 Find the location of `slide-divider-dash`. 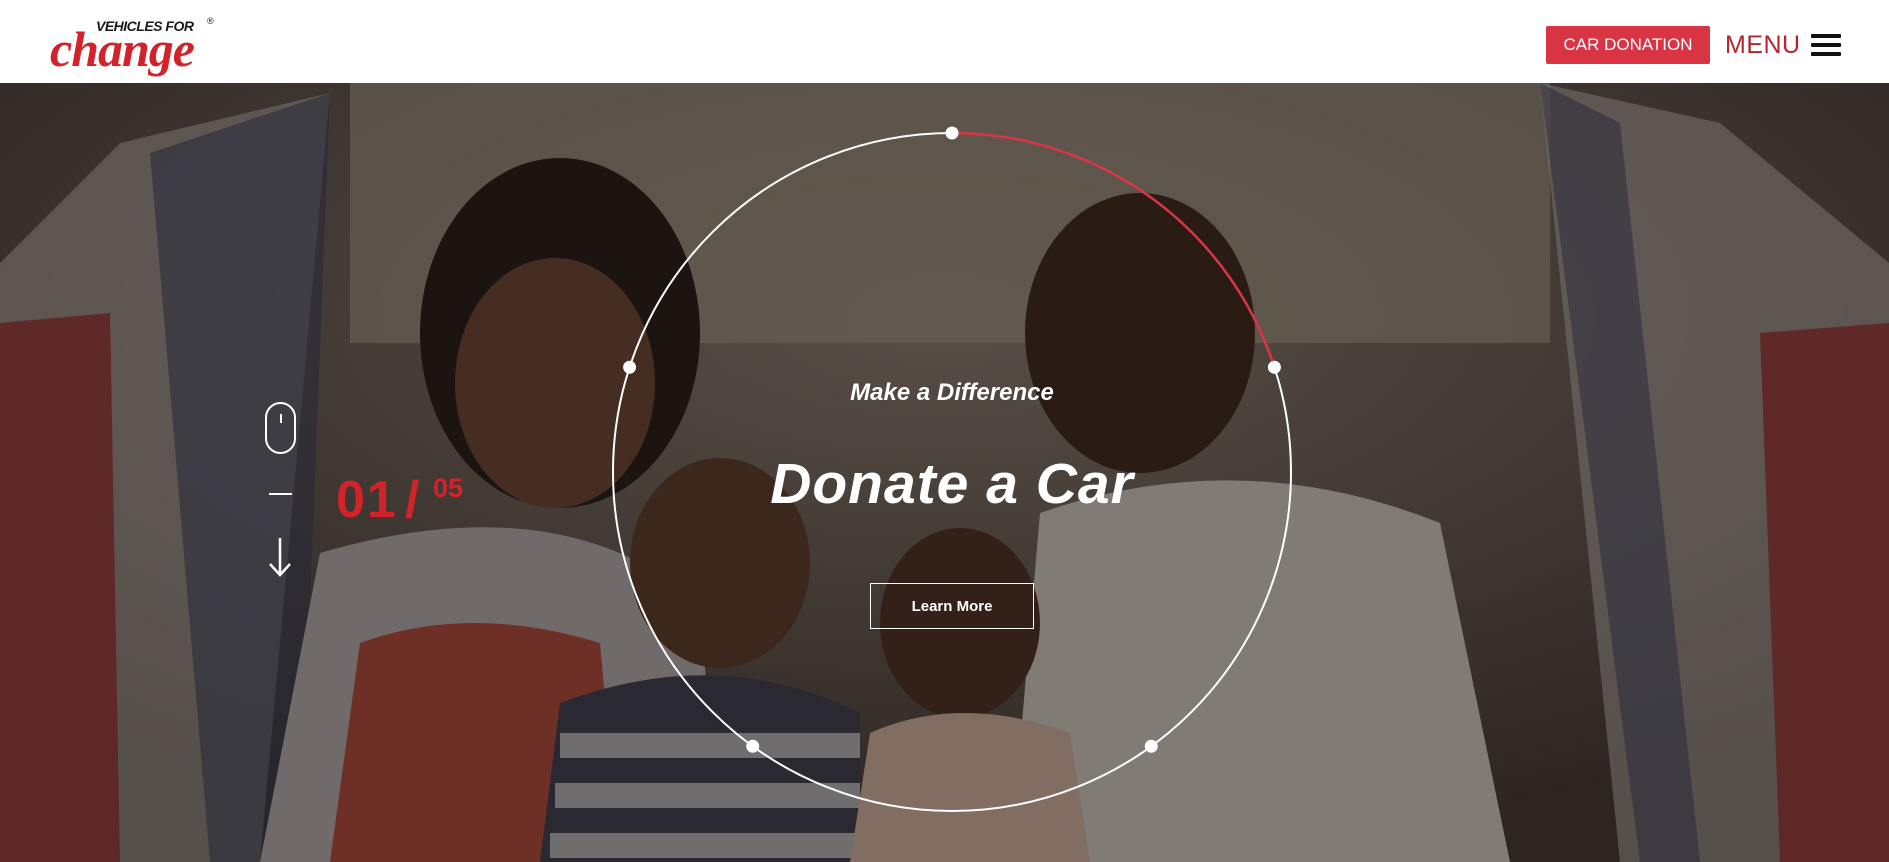

slide-divider-dash is located at coordinates (280, 494).